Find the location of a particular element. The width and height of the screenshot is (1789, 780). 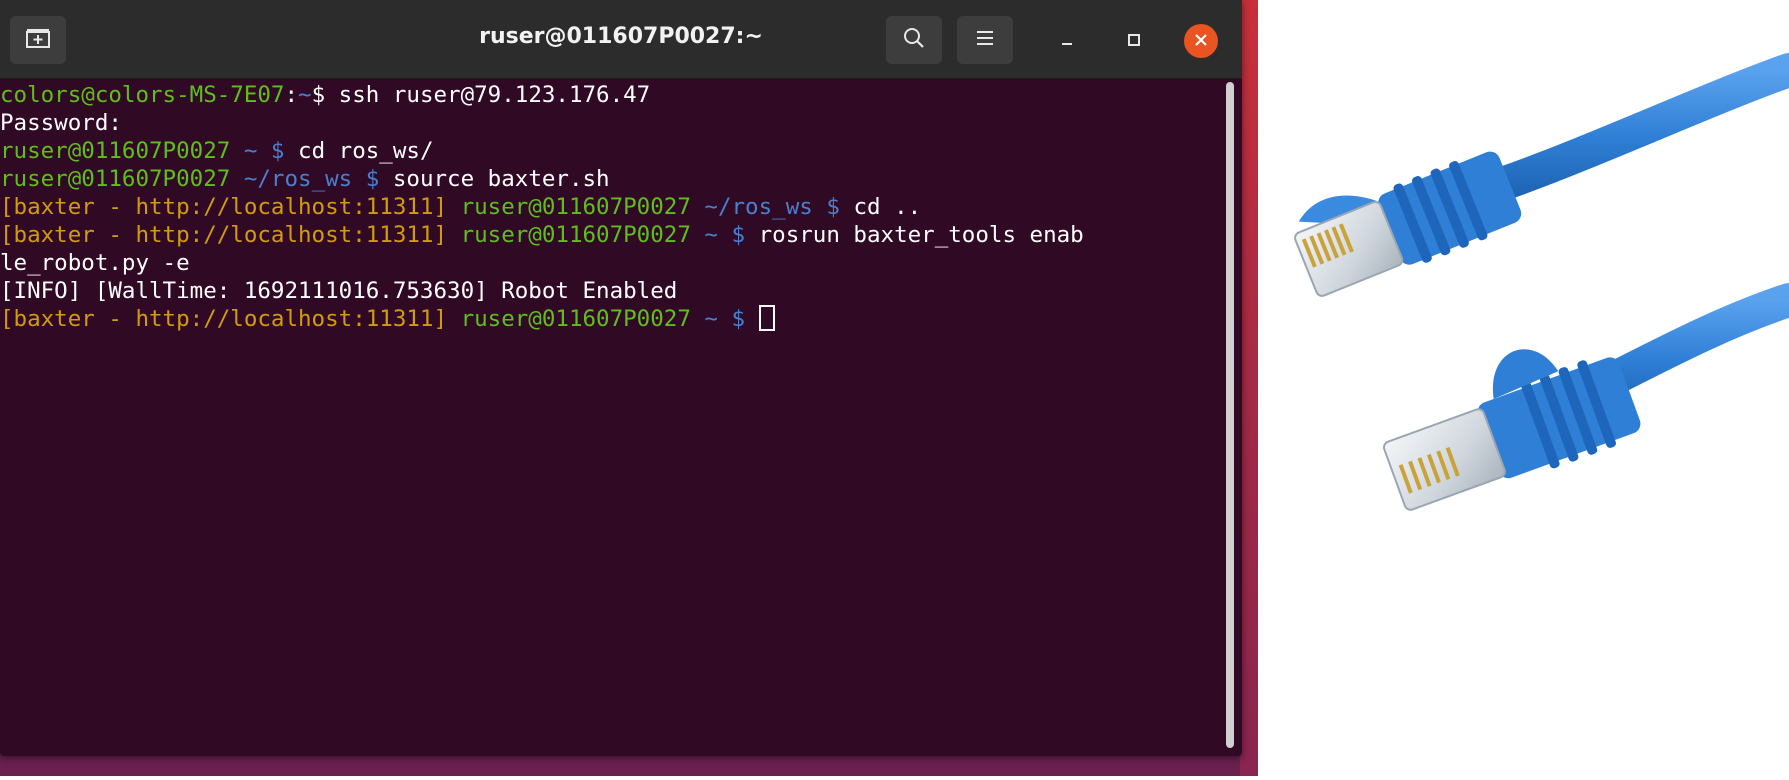

search-button is located at coordinates (914, 40).